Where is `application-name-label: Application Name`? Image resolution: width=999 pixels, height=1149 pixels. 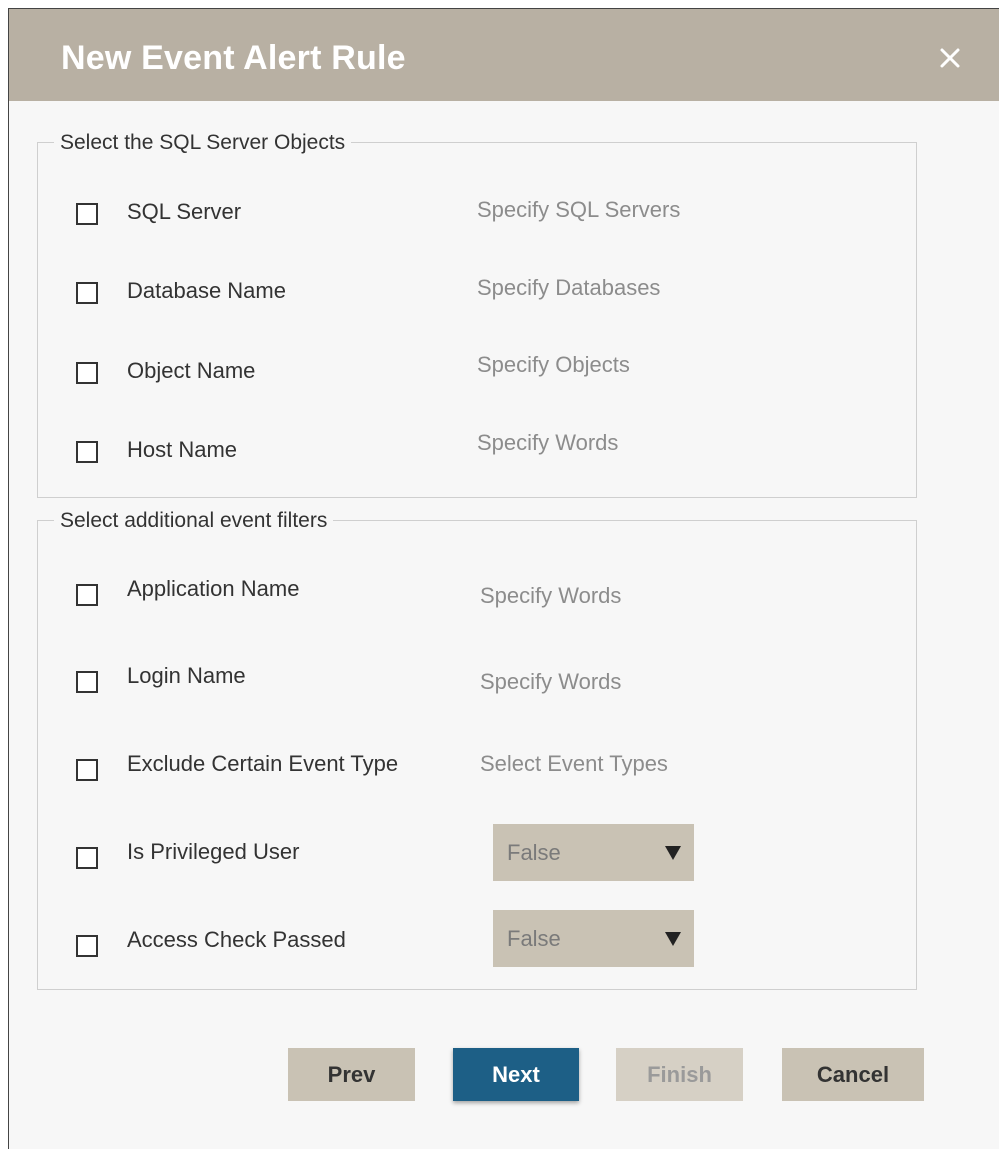
application-name-label: Application Name is located at coordinates (213, 588).